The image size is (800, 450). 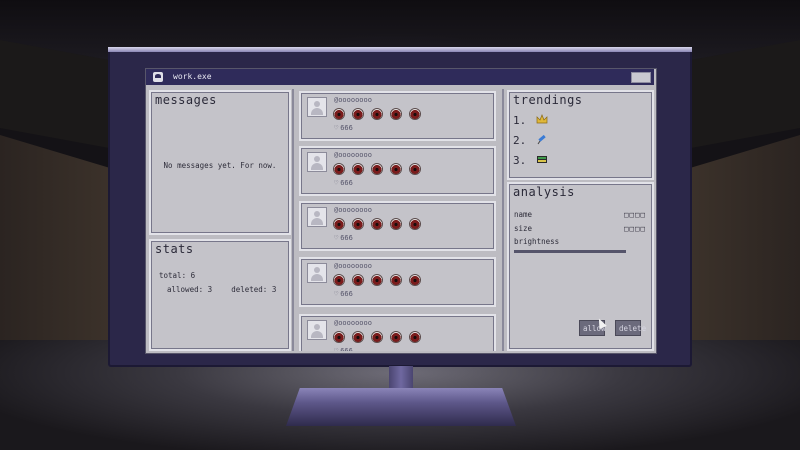 I want to click on syringe-icon, so click(x=541, y=139).